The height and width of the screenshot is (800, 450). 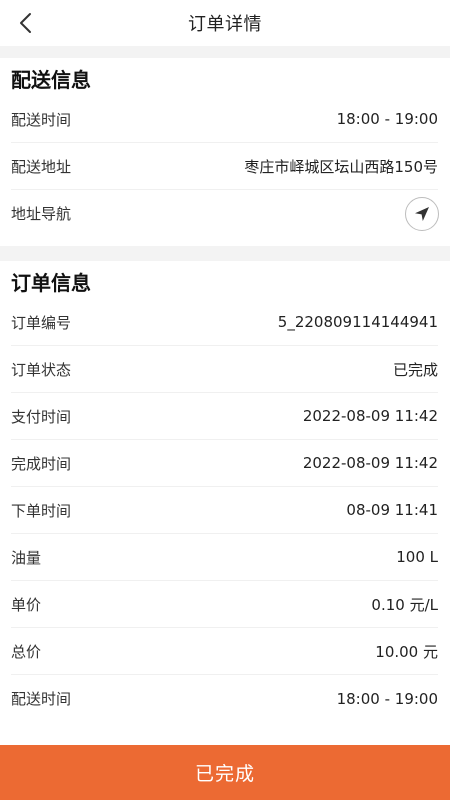 What do you see at coordinates (417, 557) in the screenshot?
I see `fuel-quantity-value: 100 L` at bounding box center [417, 557].